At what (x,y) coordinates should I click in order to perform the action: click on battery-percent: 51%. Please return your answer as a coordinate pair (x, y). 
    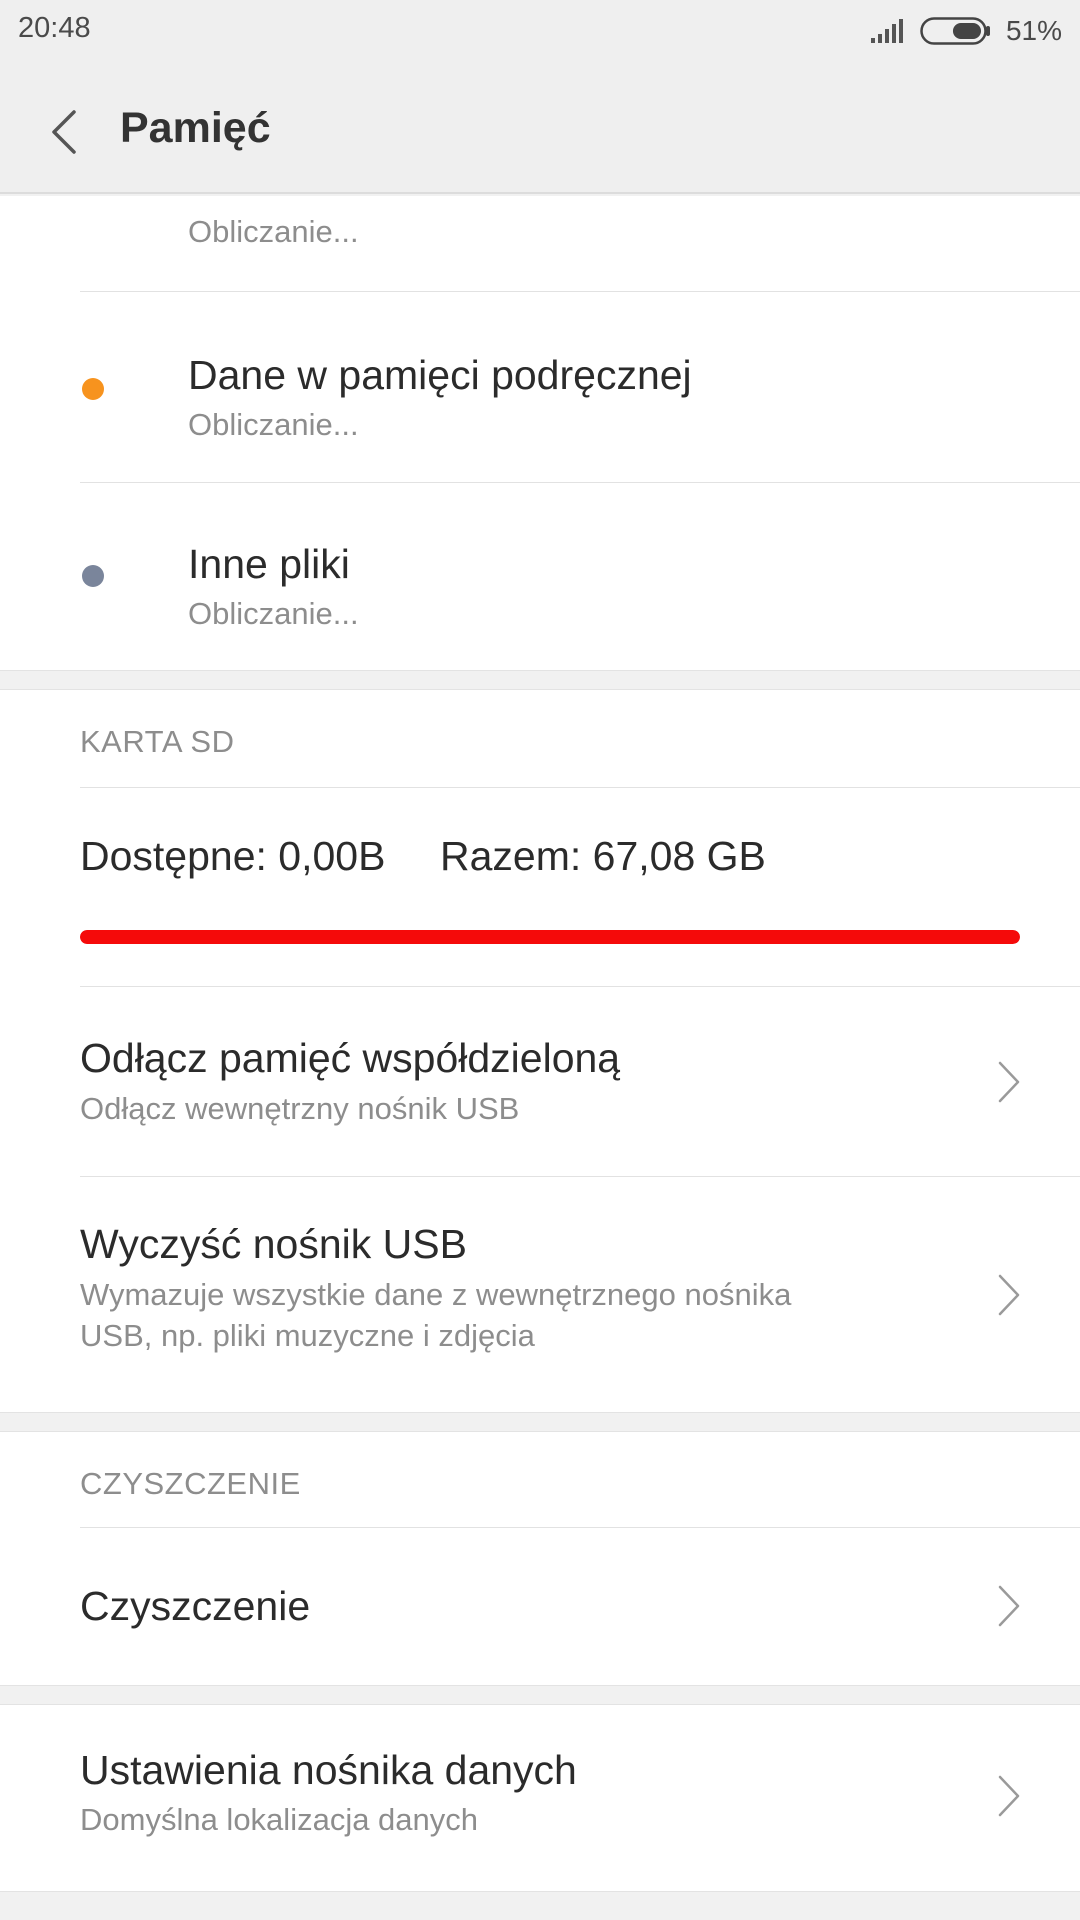
    Looking at the image, I should click on (1033, 30).